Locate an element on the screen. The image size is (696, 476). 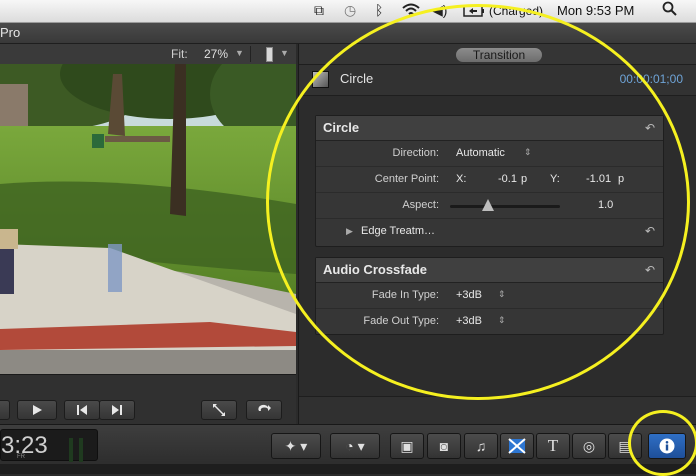
circle-section-title: Circle is located at coordinates (341, 127).